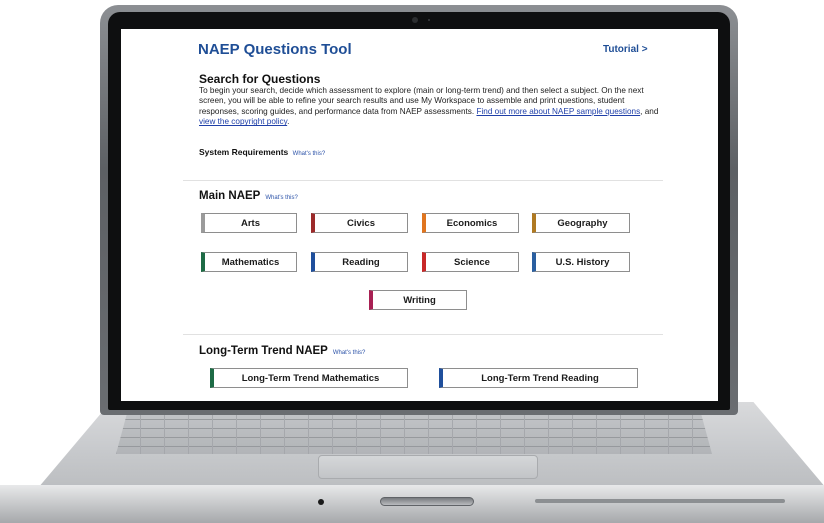 Image resolution: width=824 pixels, height=523 pixels. I want to click on intro-connector: , and, so click(649, 111).